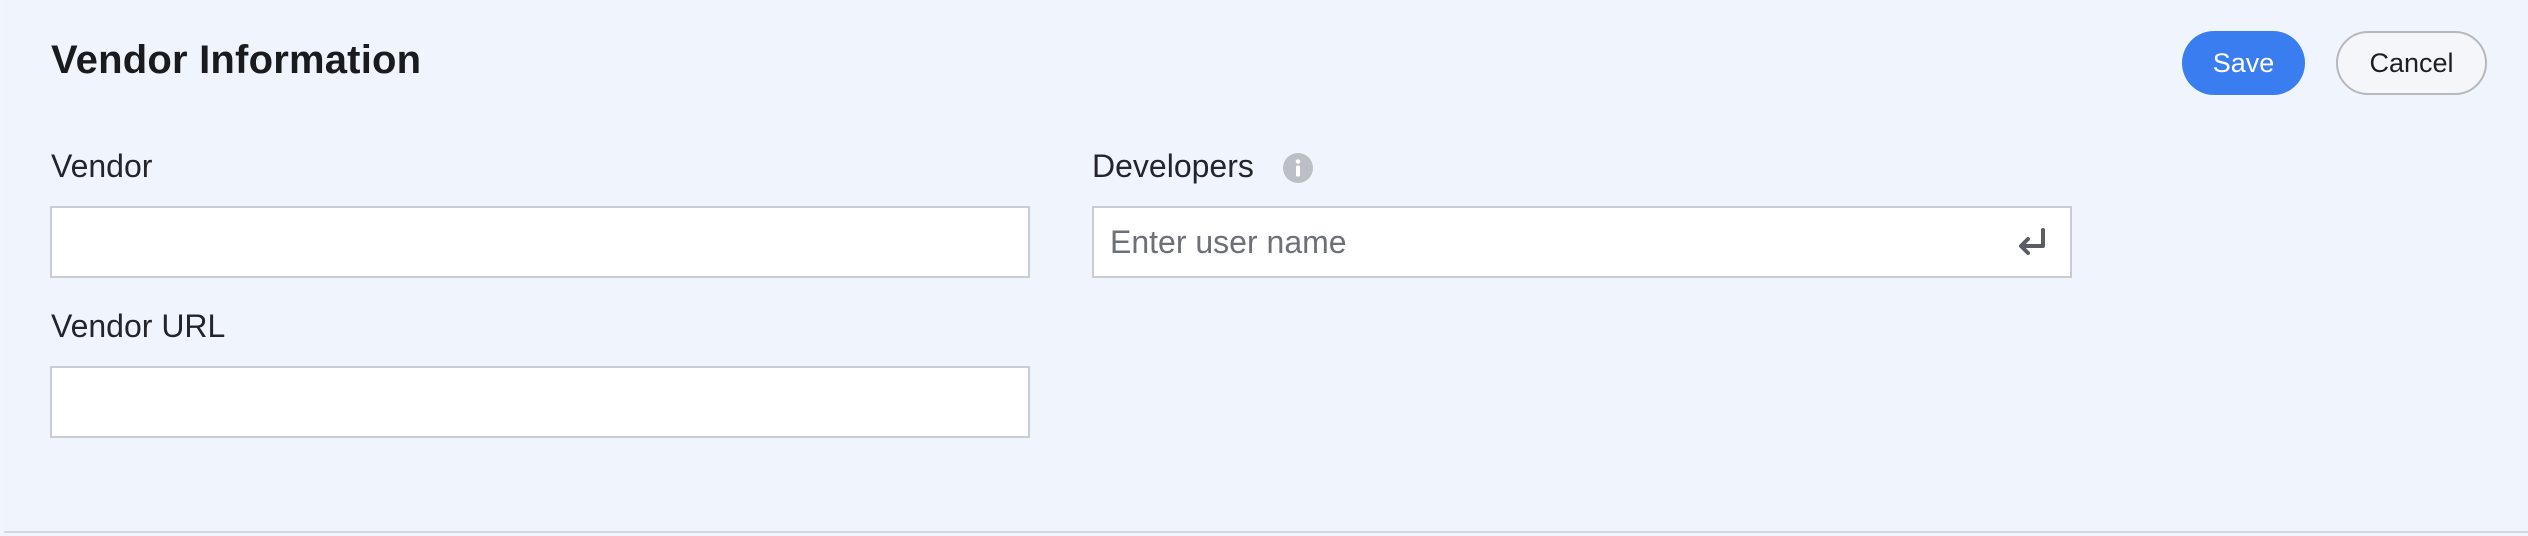  What do you see at coordinates (1582, 242) in the screenshot?
I see `developers-input` at bounding box center [1582, 242].